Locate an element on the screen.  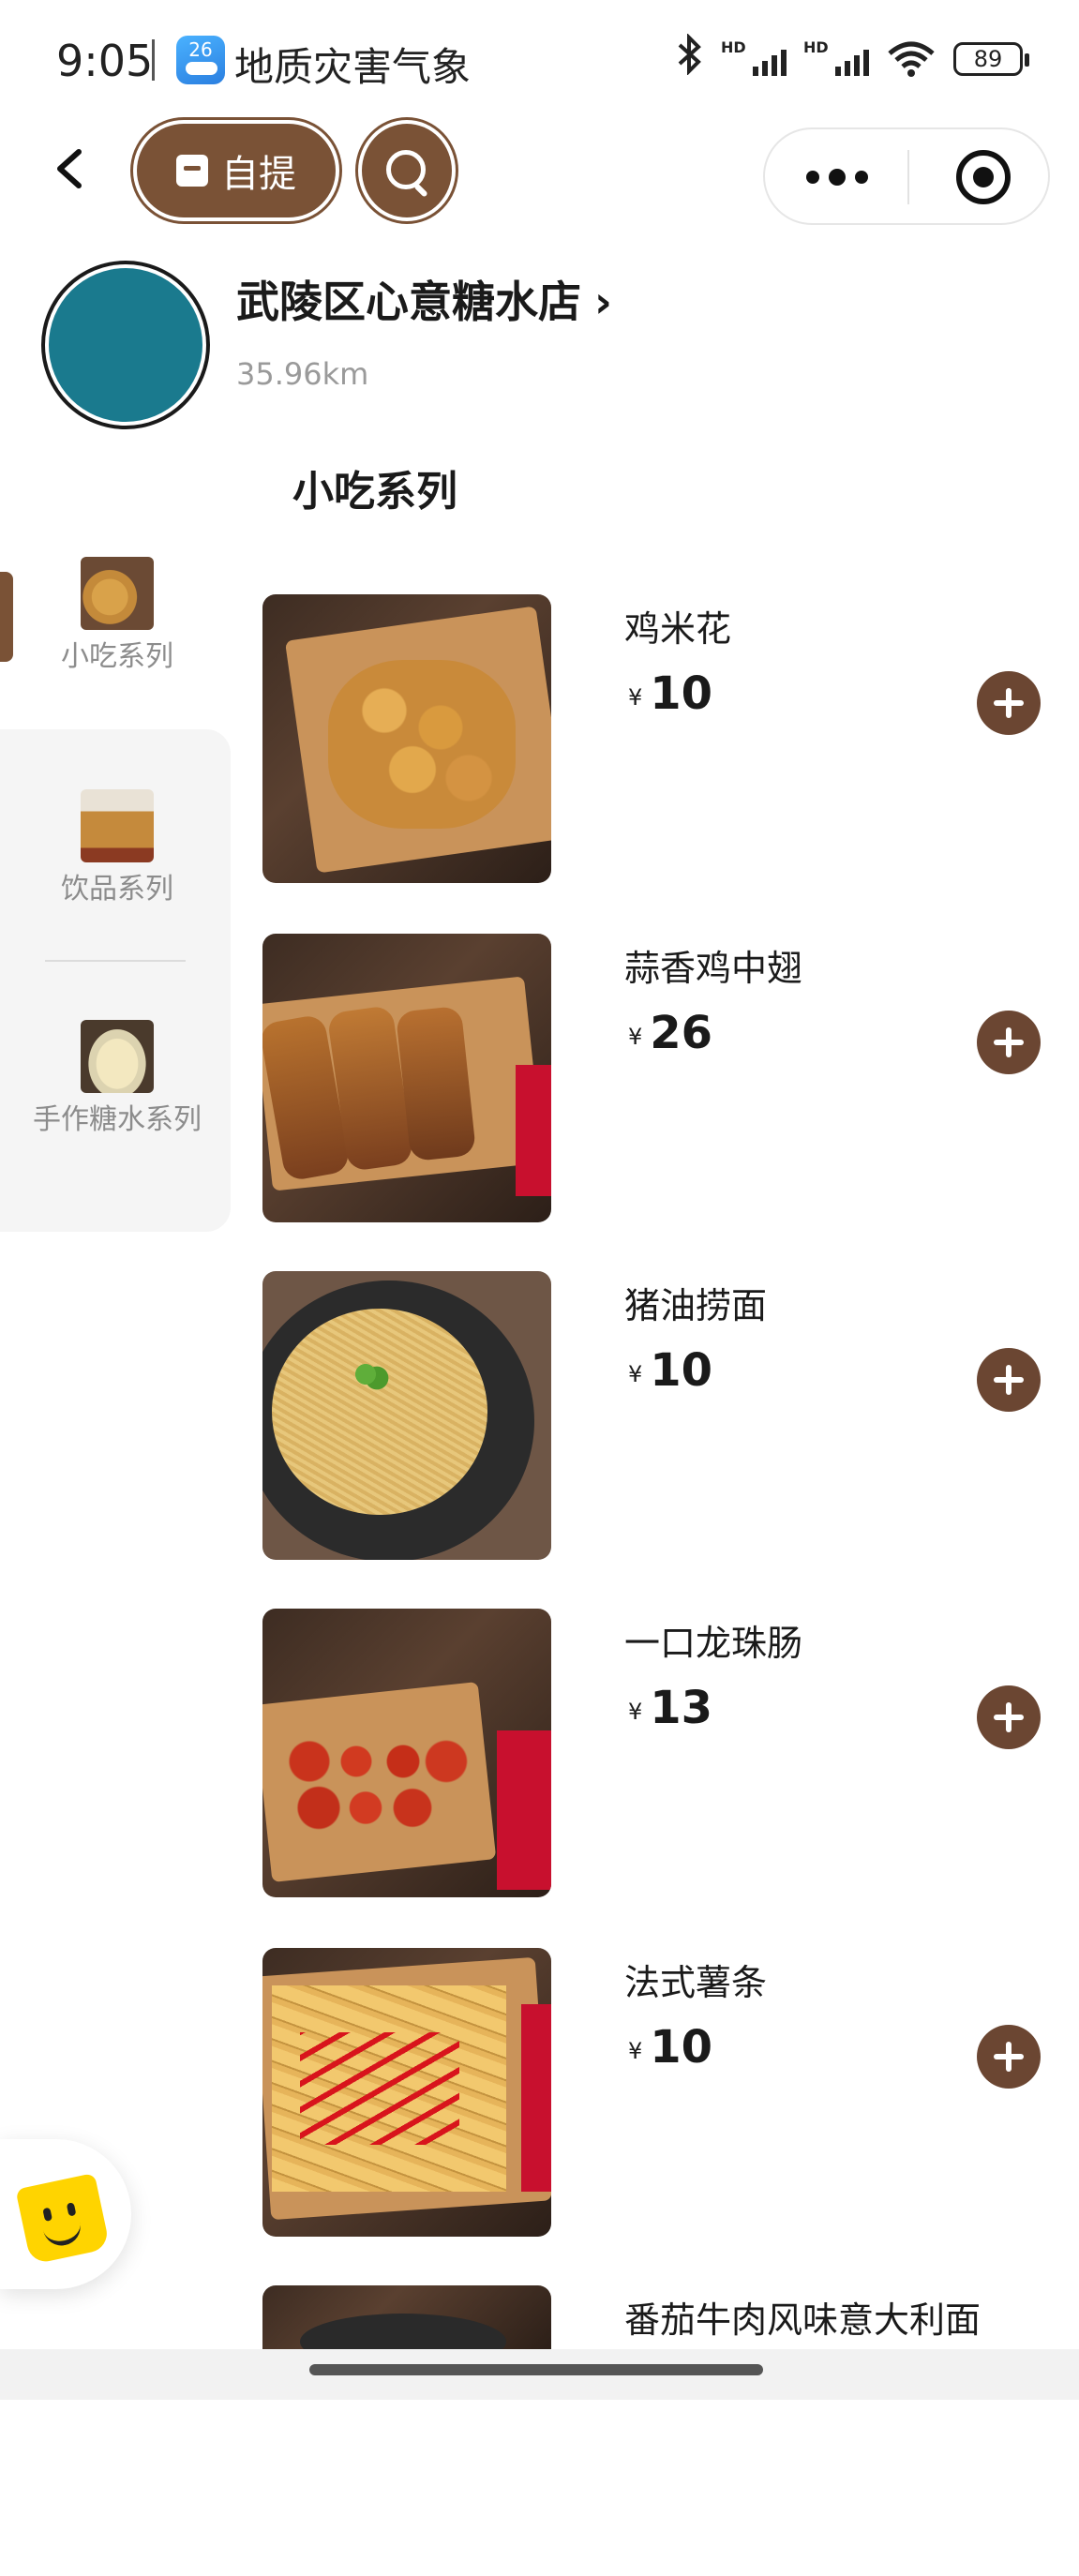
capsule-divider is located at coordinates (908, 177).